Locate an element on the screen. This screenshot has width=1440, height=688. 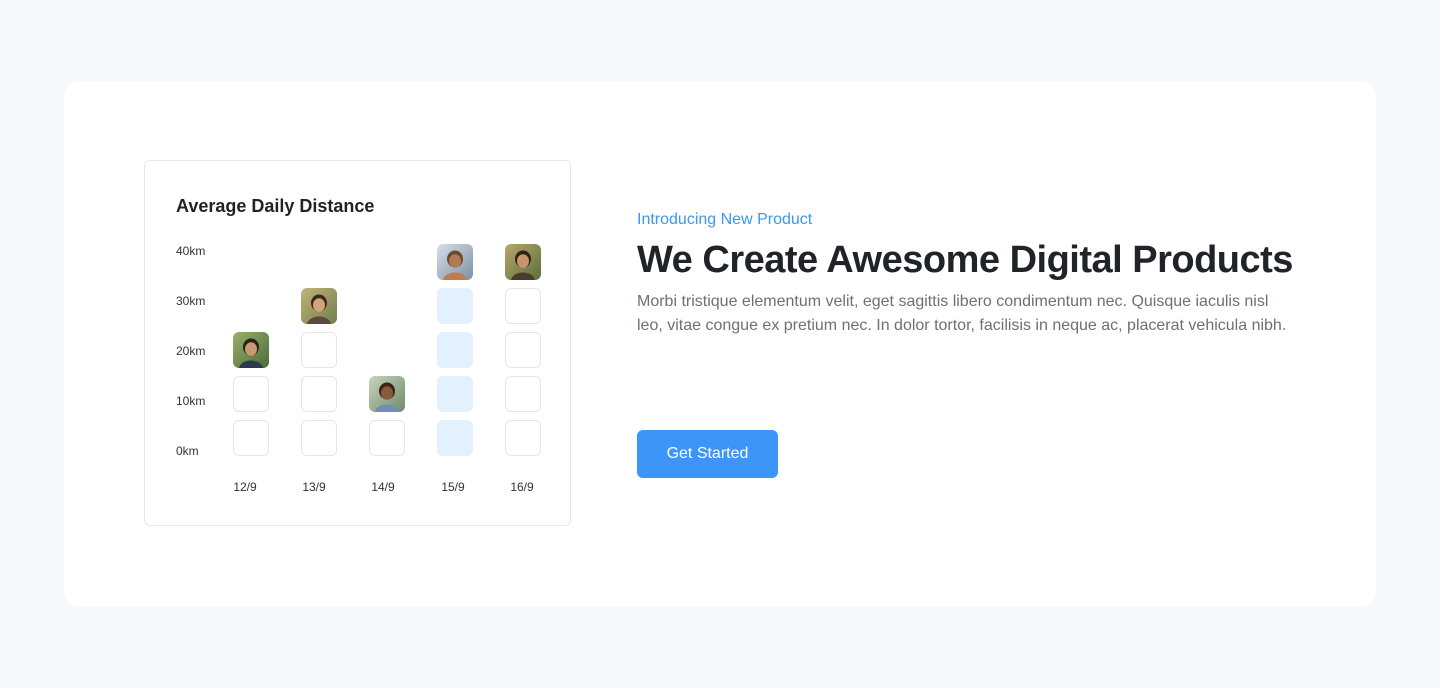
y-tick-label: 40km is located at coordinates (191, 251).